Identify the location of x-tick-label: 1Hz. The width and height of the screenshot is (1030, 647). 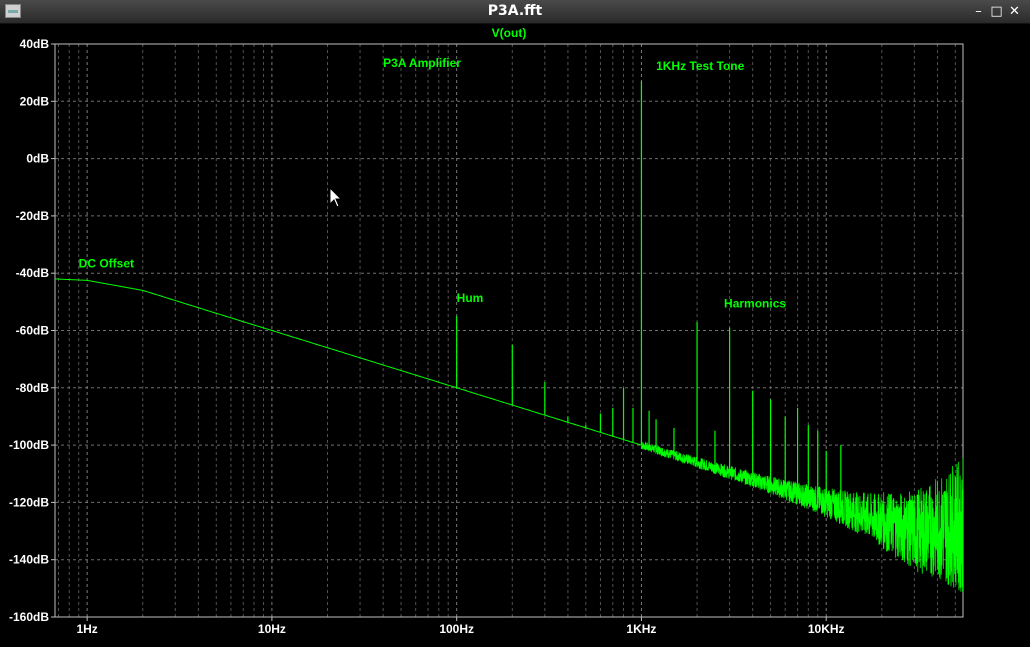
(86, 629).